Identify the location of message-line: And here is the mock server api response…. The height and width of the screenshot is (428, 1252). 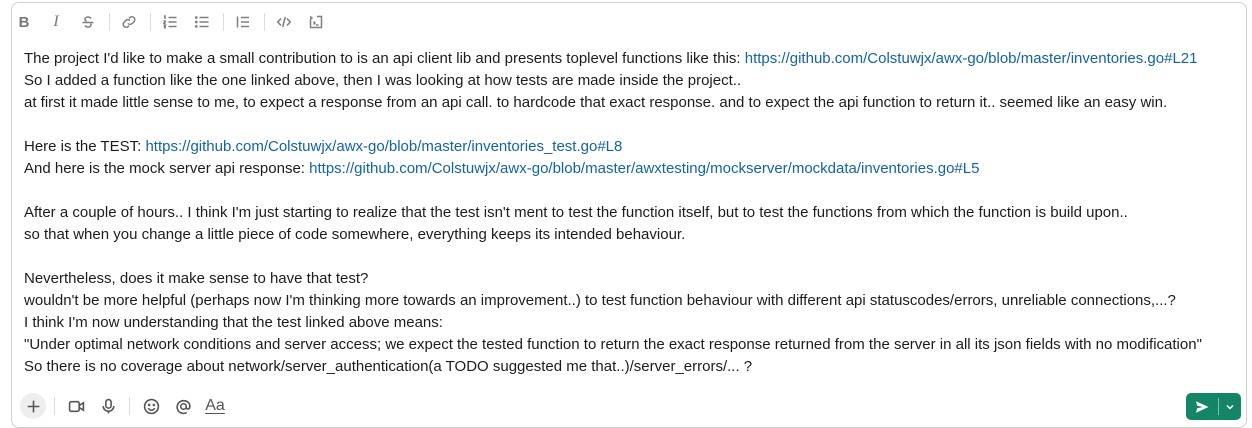
(629, 169).